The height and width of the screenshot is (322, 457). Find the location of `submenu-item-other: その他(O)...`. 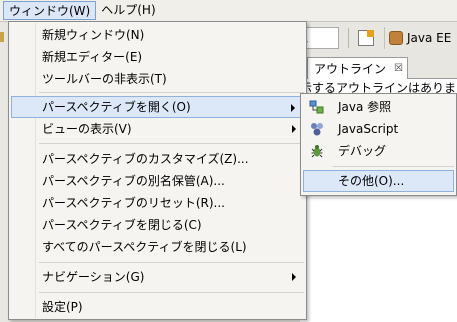

submenu-item-other: その他(O)... is located at coordinates (378, 181).